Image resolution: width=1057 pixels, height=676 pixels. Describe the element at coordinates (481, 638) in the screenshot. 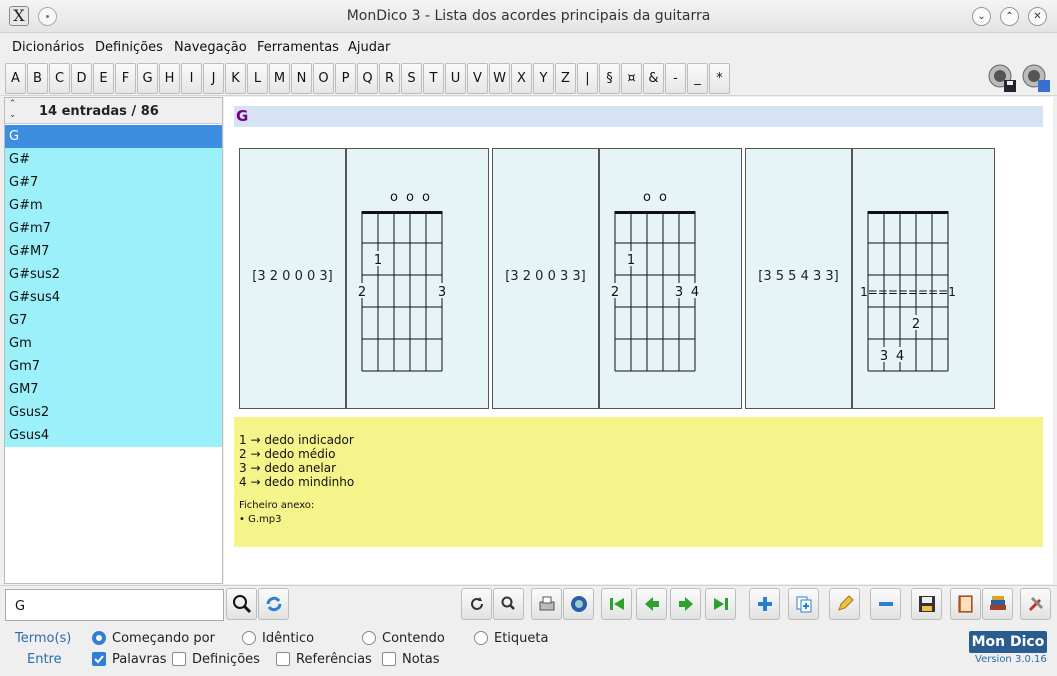

I see `match-tag-radio` at that location.